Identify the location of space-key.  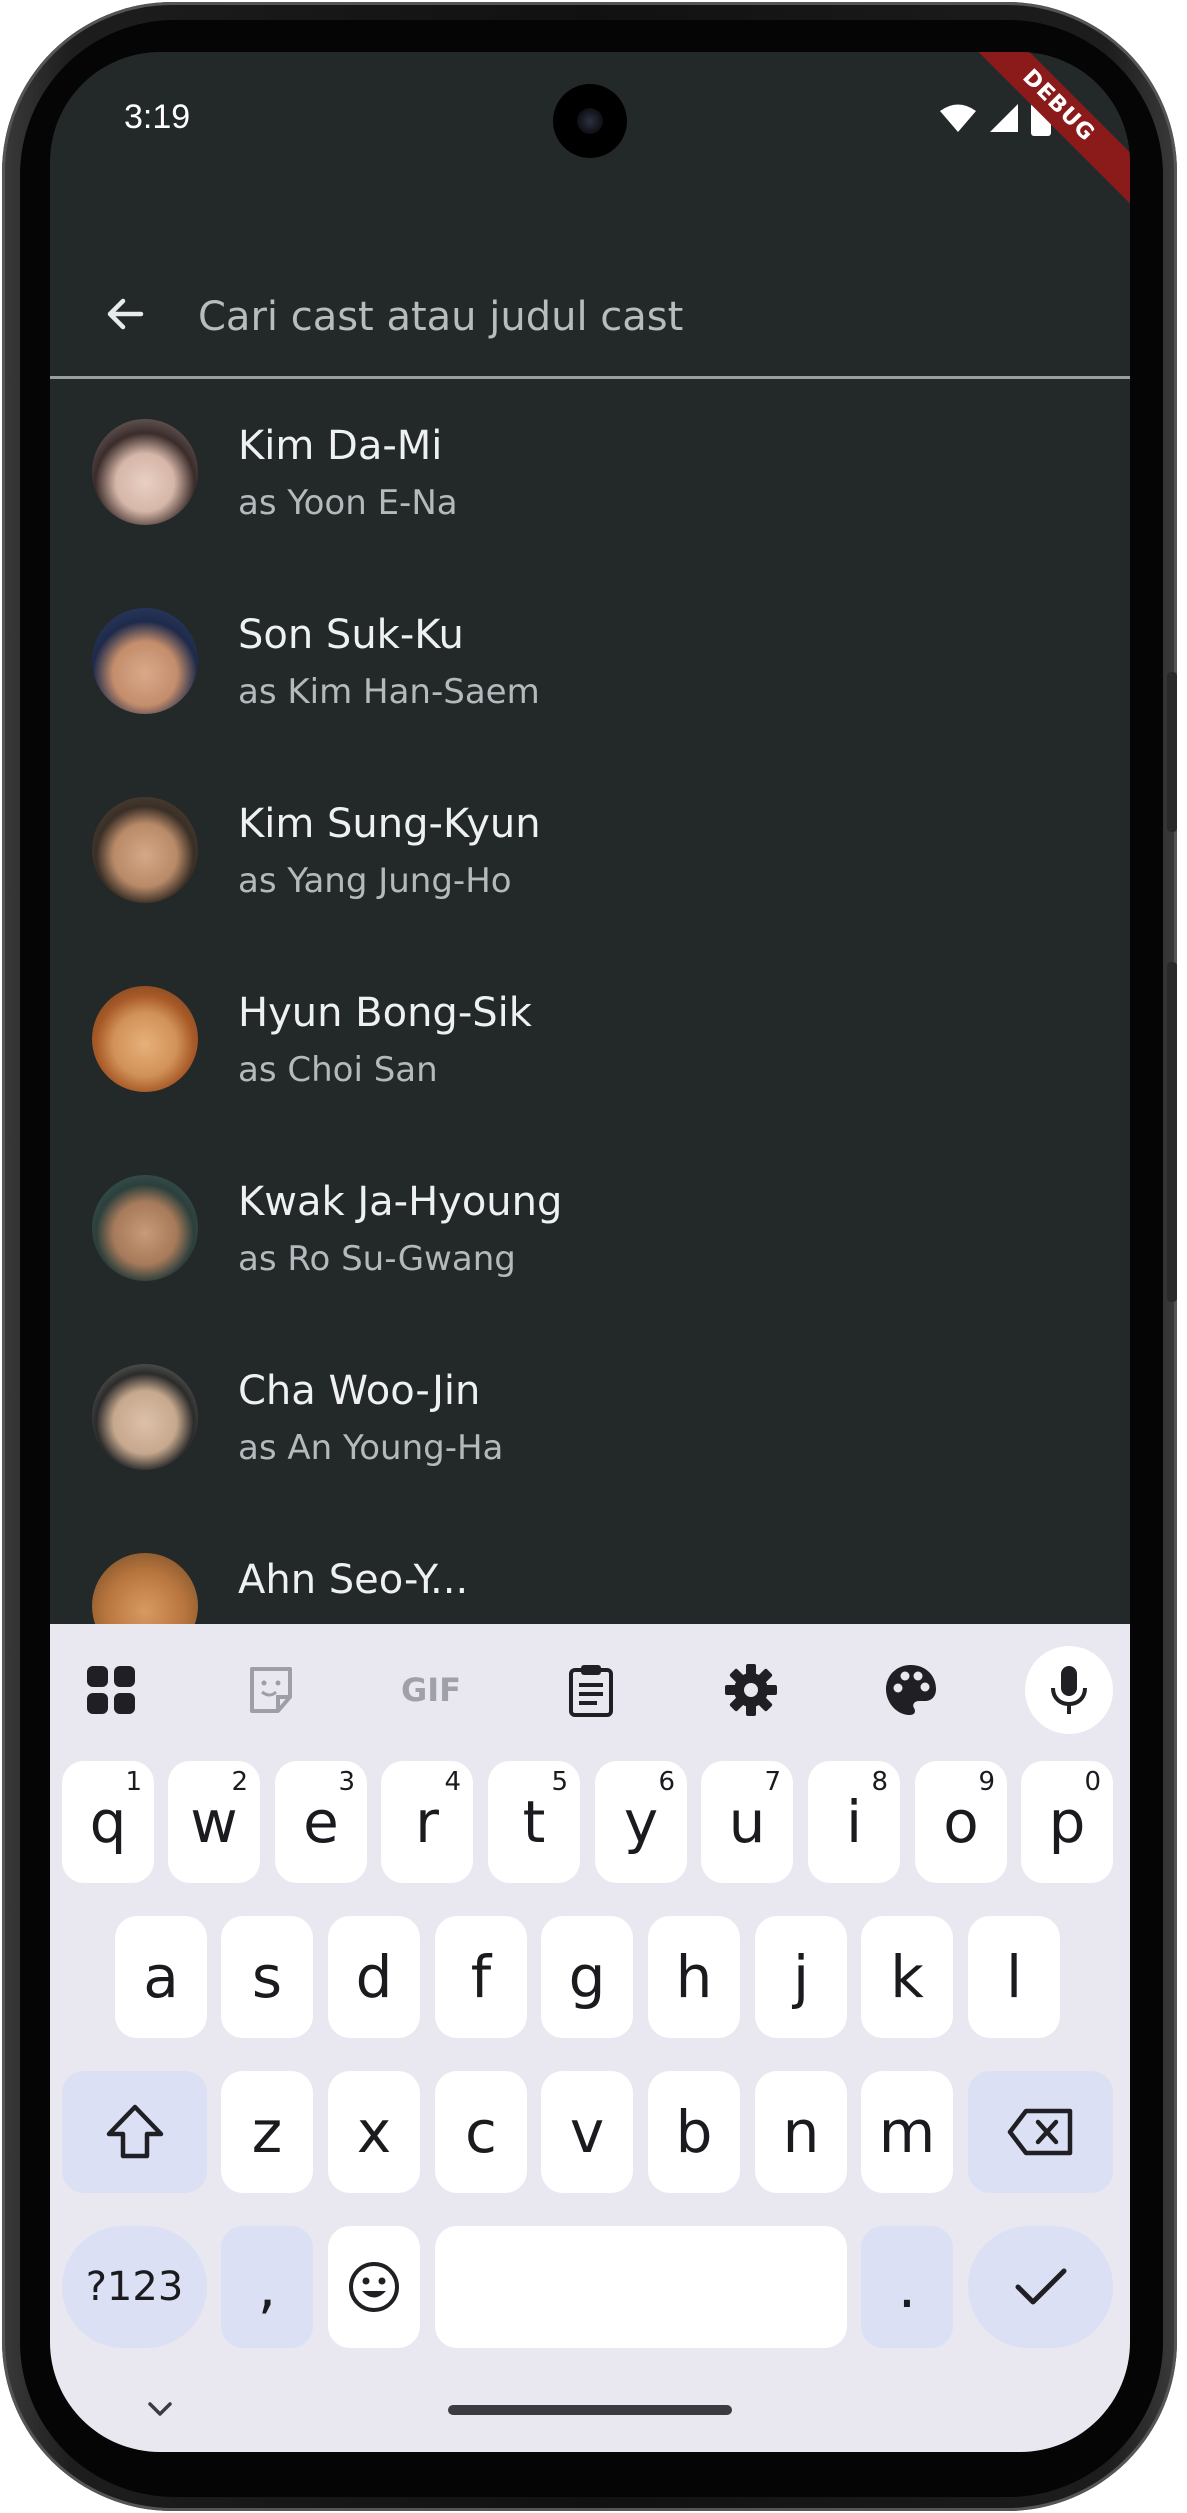
(641, 2287).